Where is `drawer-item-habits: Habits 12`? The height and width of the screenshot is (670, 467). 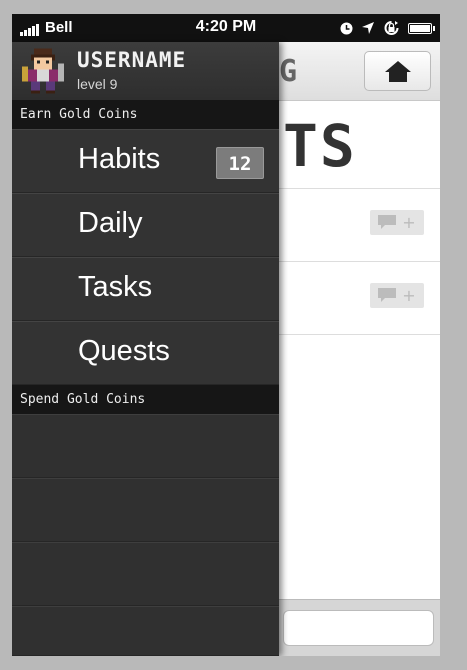
drawer-item-habits: Habits 12 is located at coordinates (145, 161).